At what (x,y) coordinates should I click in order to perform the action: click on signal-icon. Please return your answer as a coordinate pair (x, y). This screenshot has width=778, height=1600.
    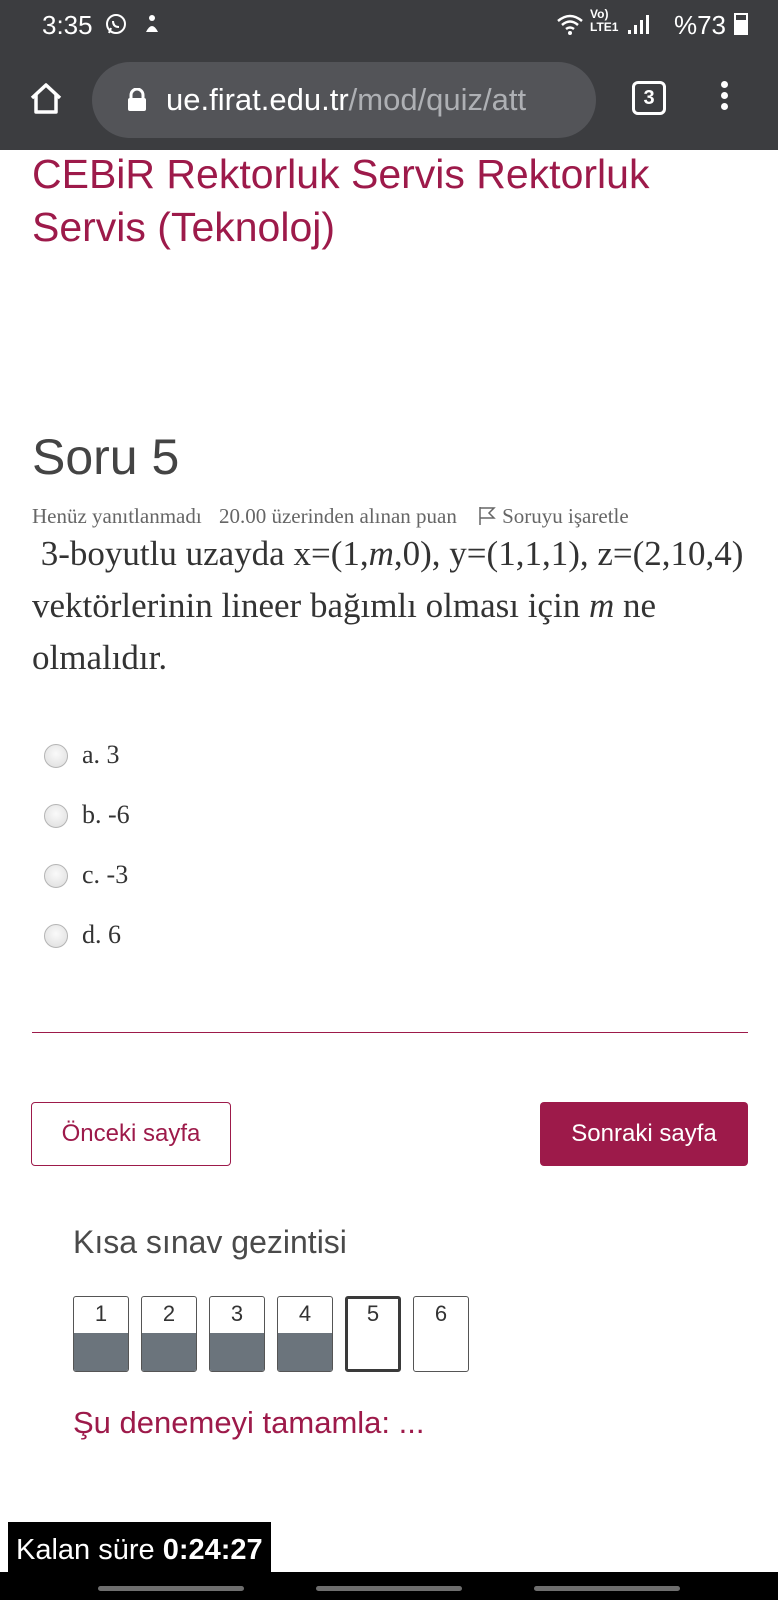
    Looking at the image, I should click on (638, 24).